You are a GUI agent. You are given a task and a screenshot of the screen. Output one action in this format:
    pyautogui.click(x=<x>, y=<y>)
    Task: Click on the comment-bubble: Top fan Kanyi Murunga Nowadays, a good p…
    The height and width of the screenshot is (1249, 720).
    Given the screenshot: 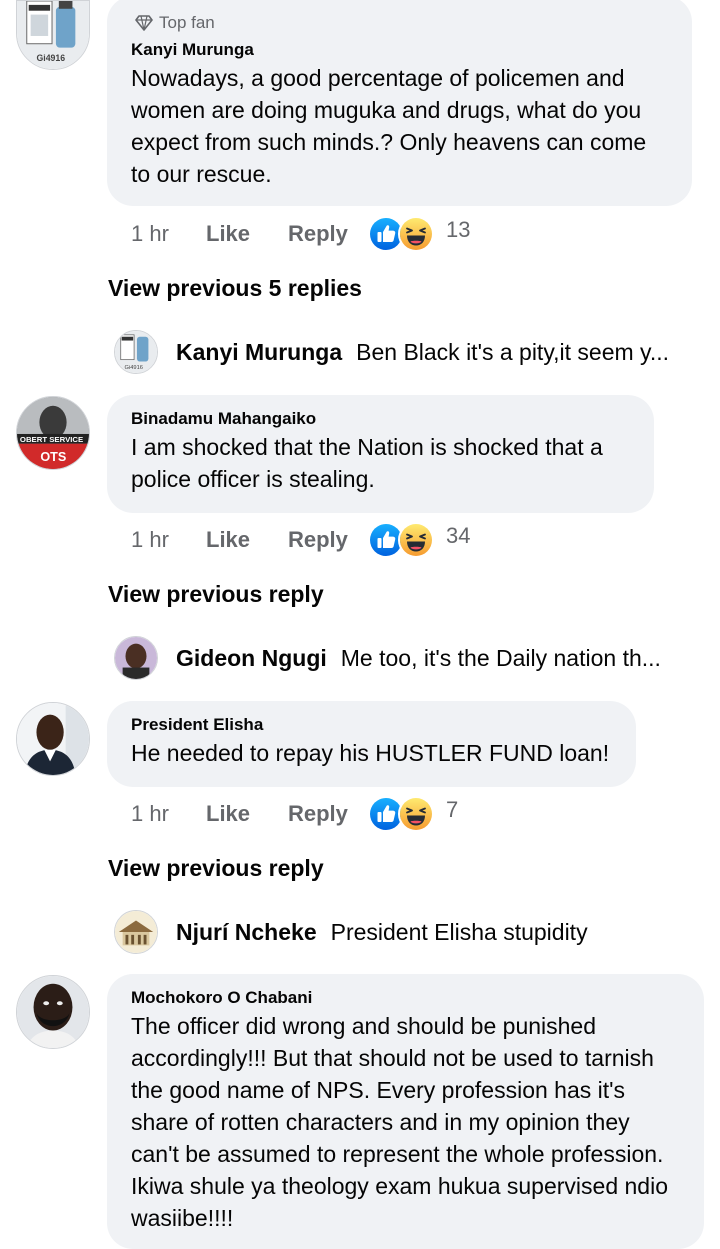 What is the action you would take?
    pyautogui.click(x=399, y=103)
    